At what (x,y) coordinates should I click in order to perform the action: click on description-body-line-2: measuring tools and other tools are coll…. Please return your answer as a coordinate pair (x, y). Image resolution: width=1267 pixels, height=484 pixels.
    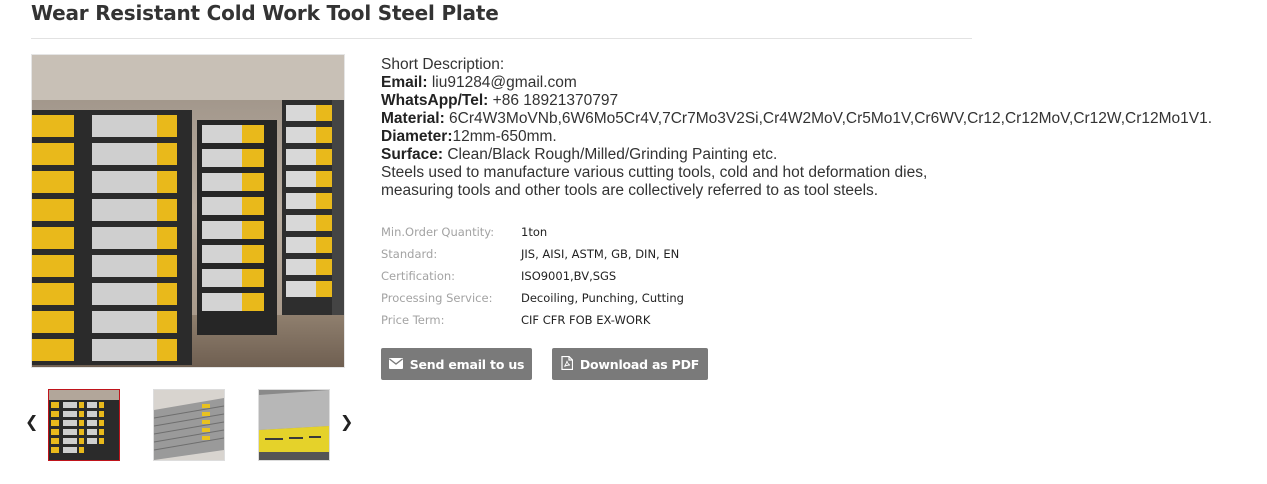
    Looking at the image, I should click on (630, 190).